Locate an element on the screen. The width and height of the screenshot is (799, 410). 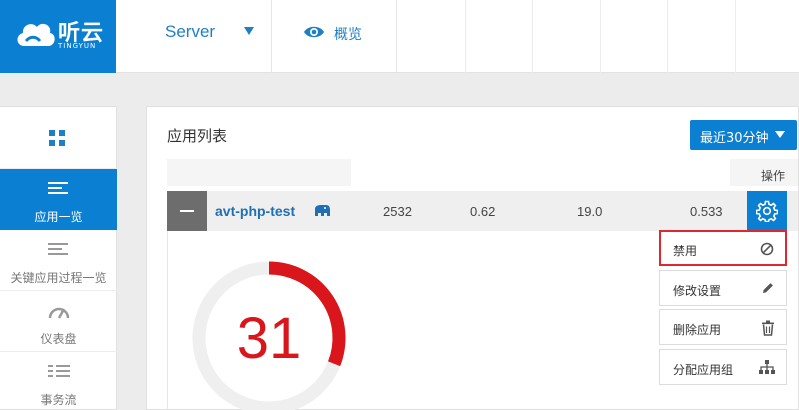
grid-icon is located at coordinates (57, 138).